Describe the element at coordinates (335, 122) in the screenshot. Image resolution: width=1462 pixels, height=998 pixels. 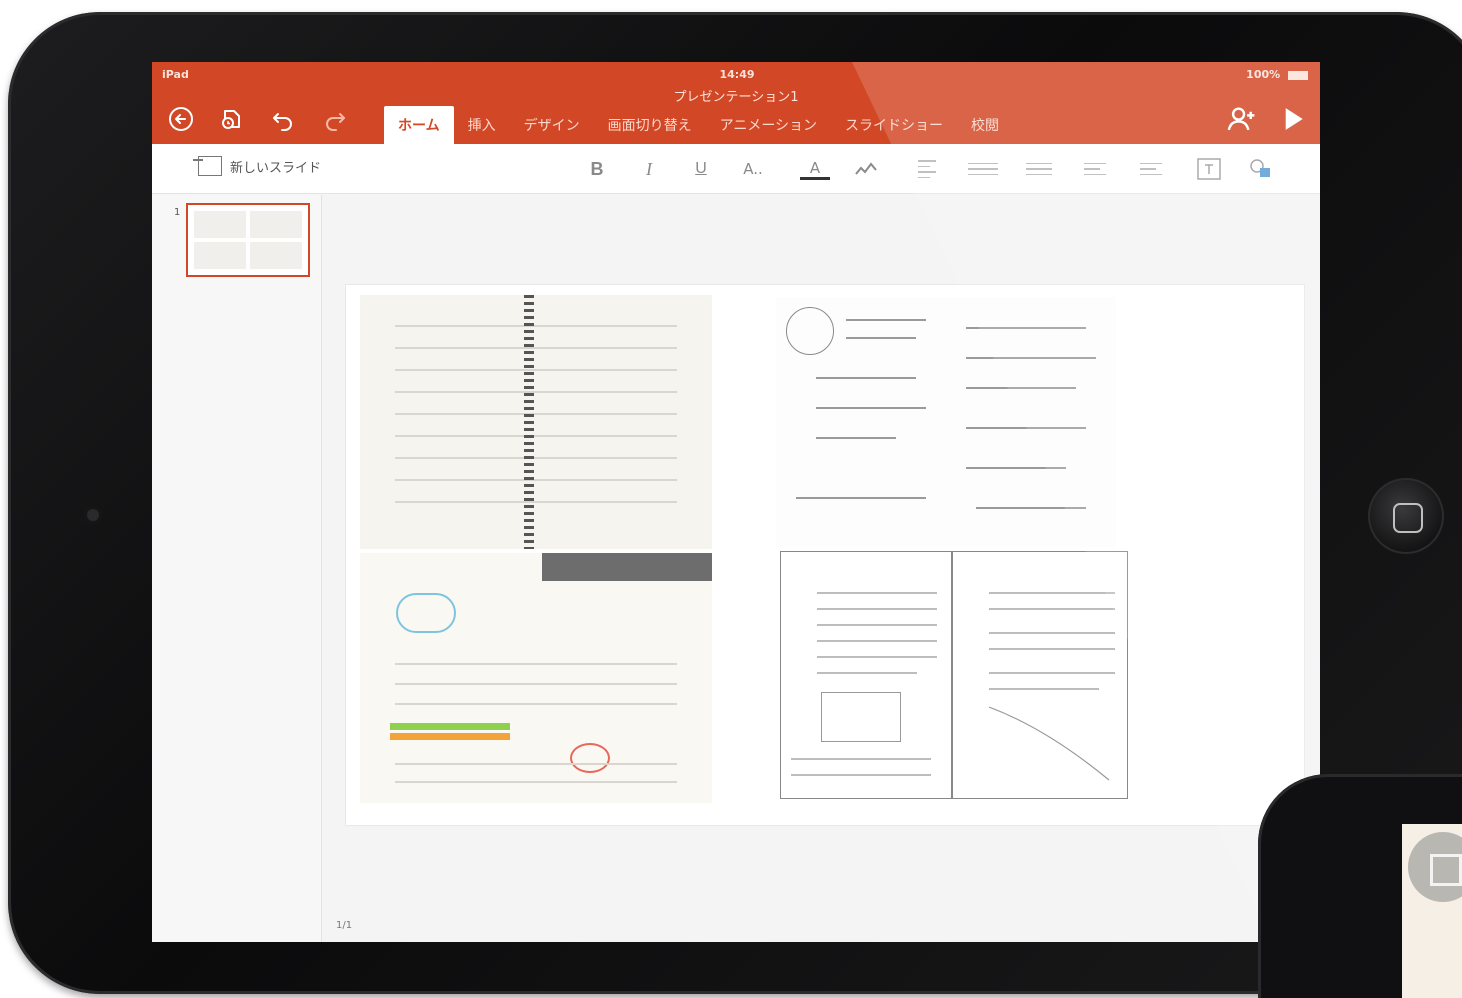
I see `redo-icon` at that location.